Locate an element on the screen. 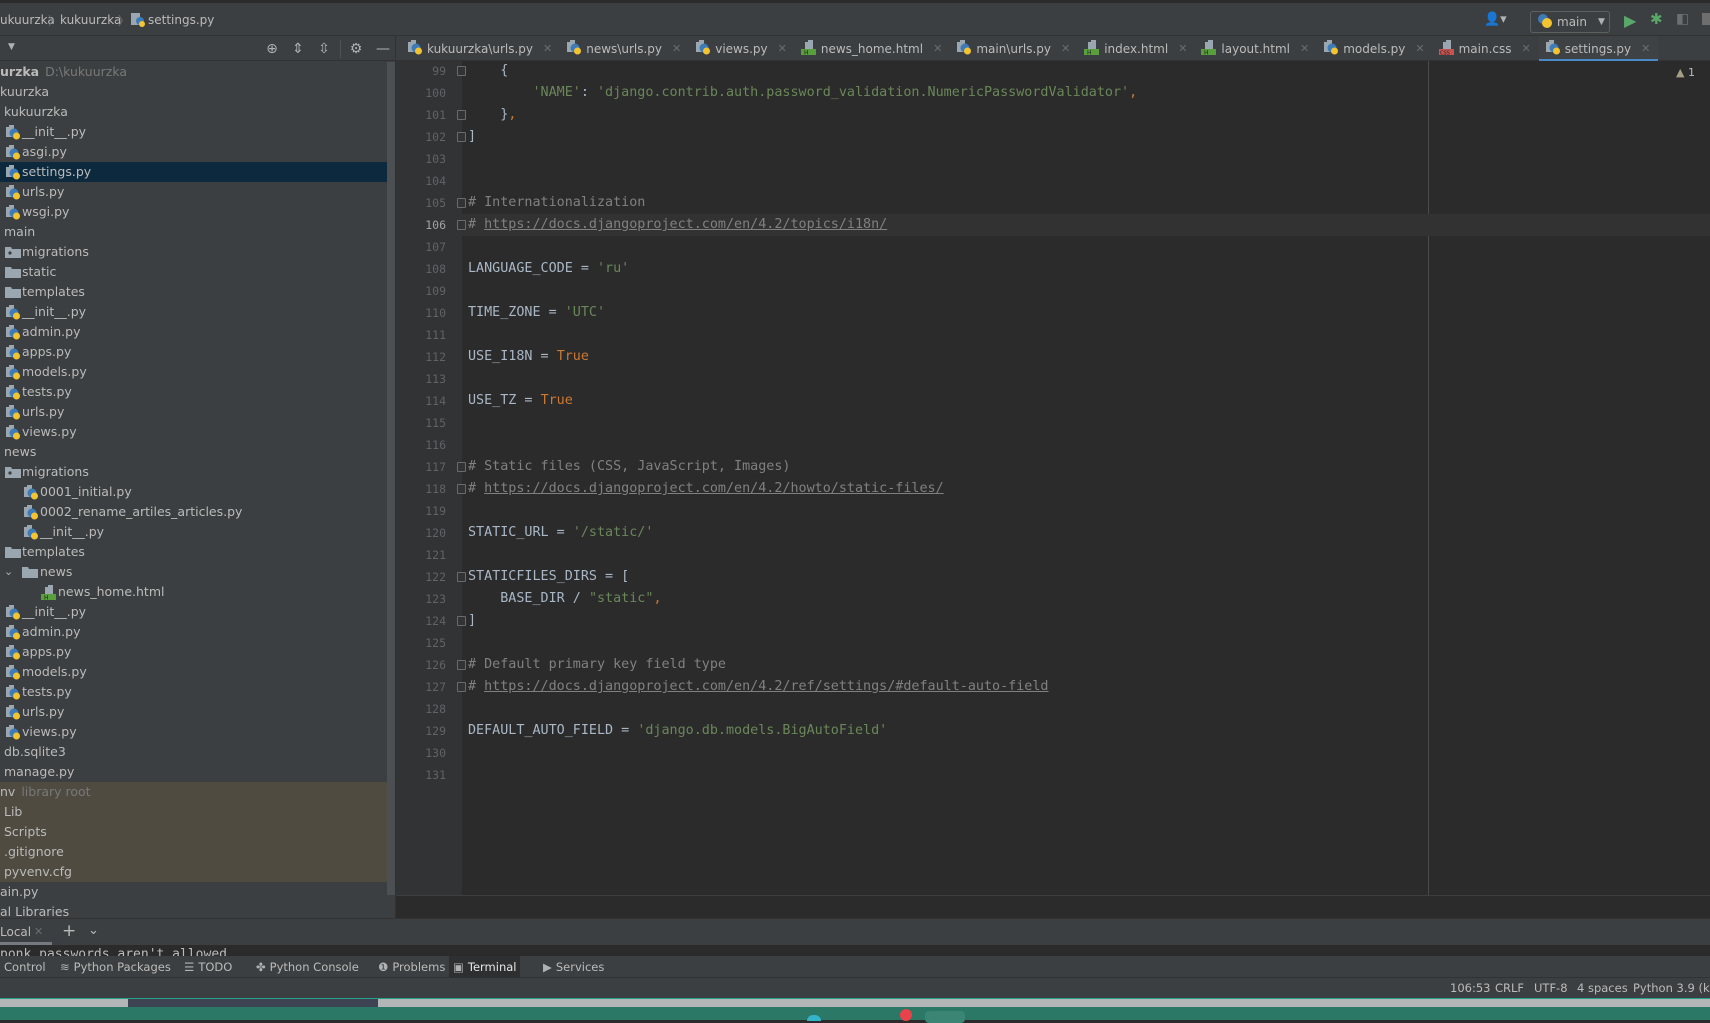  project-tree-scrollbar is located at coordinates (391, 478).